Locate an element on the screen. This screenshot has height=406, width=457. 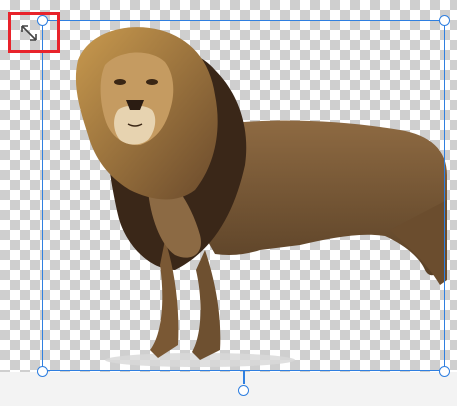
rotate-handle is located at coordinates (243, 390).